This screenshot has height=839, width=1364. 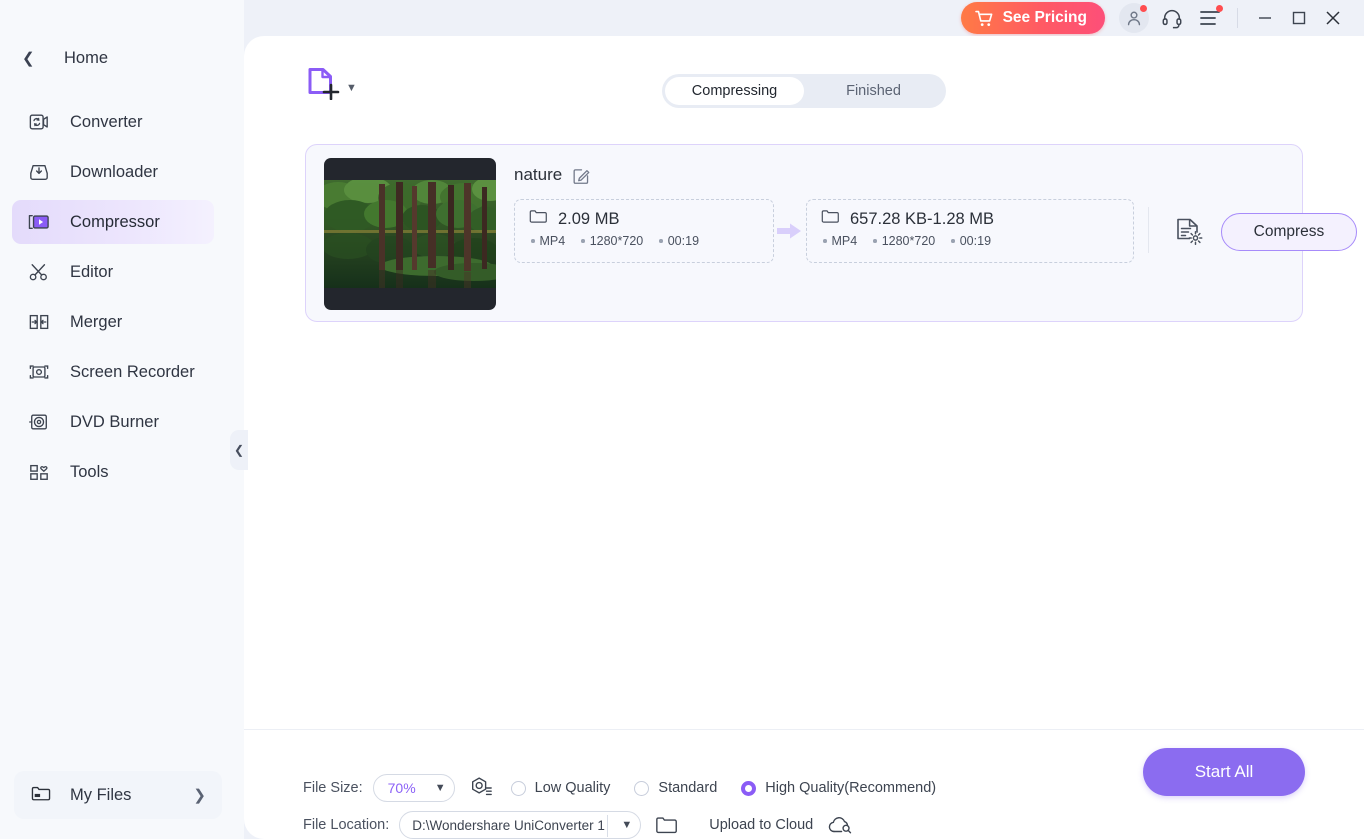 What do you see at coordinates (86, 57) in the screenshot?
I see `home-label: Home` at bounding box center [86, 57].